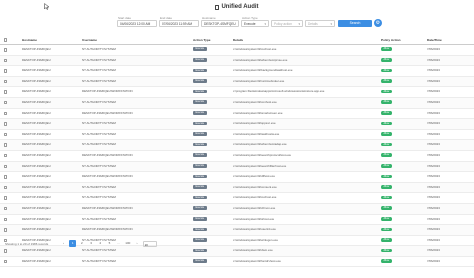  What do you see at coordinates (137, 243) in the screenshot?
I see `next-page-button: ›` at bounding box center [137, 243].